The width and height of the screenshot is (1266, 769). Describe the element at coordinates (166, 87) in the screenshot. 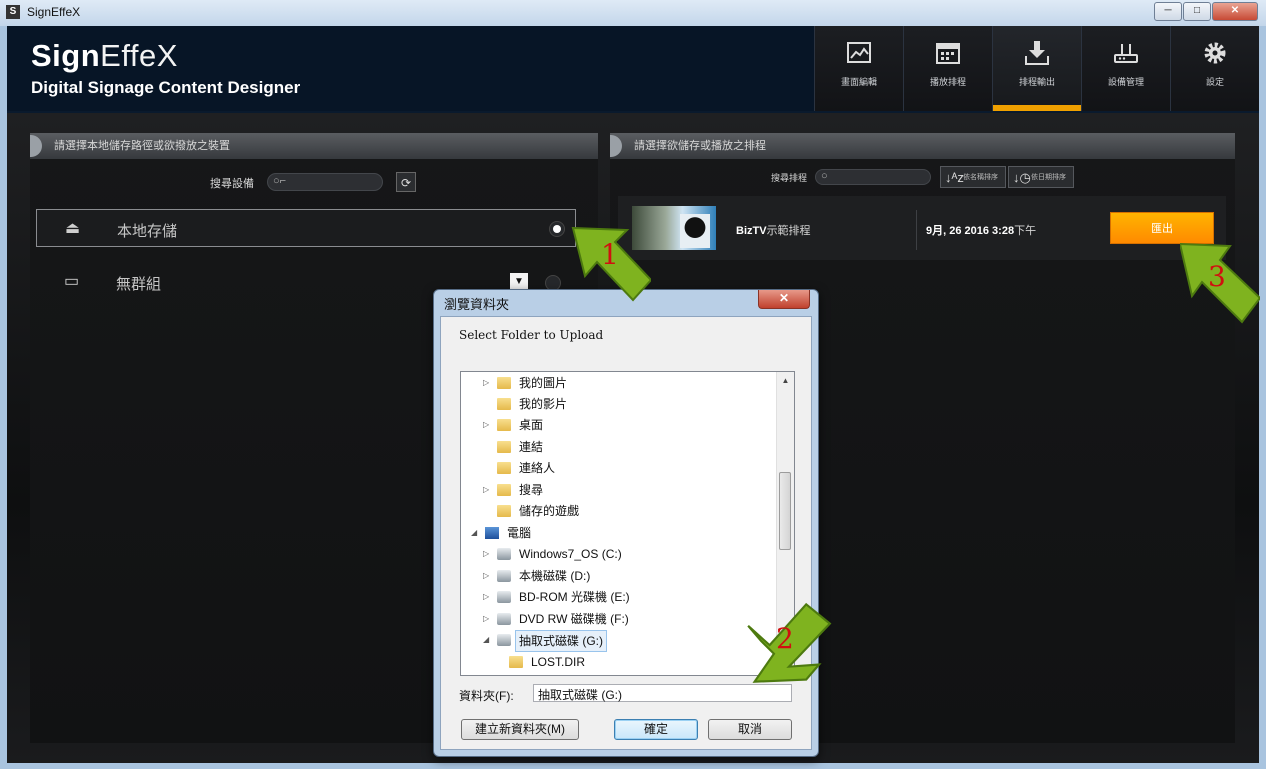

I see `app-subtitle: Digital Signage Content Designer` at that location.